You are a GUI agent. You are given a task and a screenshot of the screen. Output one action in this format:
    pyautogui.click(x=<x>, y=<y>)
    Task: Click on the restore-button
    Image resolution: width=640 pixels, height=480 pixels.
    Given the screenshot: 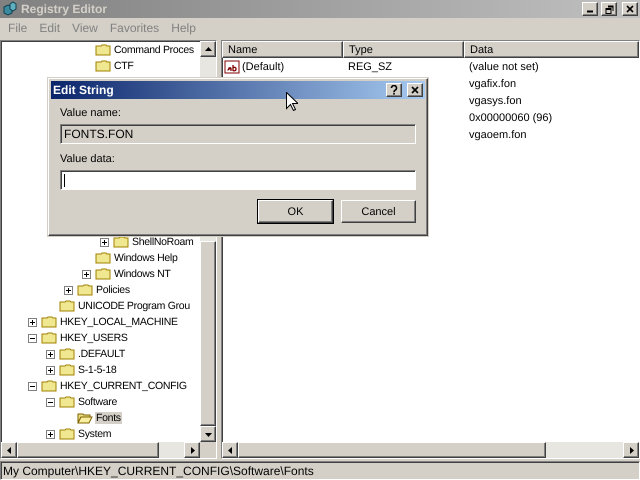 What is the action you would take?
    pyautogui.click(x=609, y=9)
    